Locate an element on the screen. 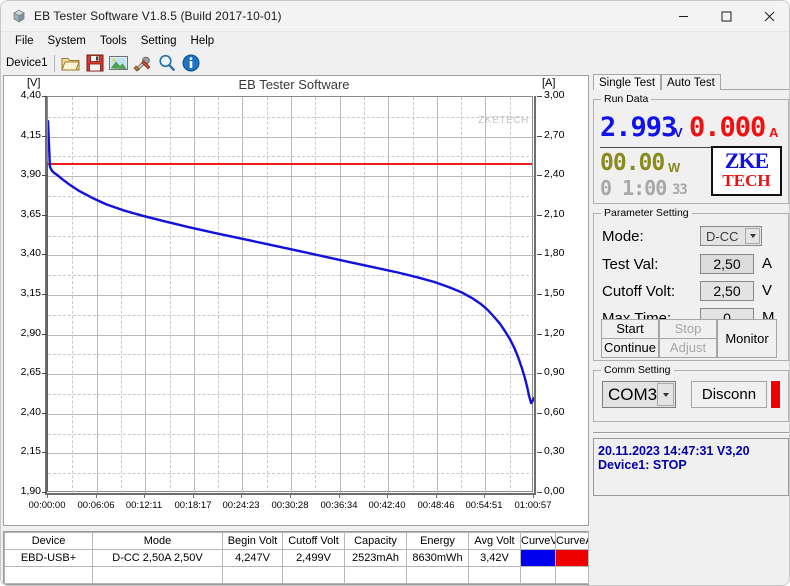  mode-label: Mode: is located at coordinates (623, 236).